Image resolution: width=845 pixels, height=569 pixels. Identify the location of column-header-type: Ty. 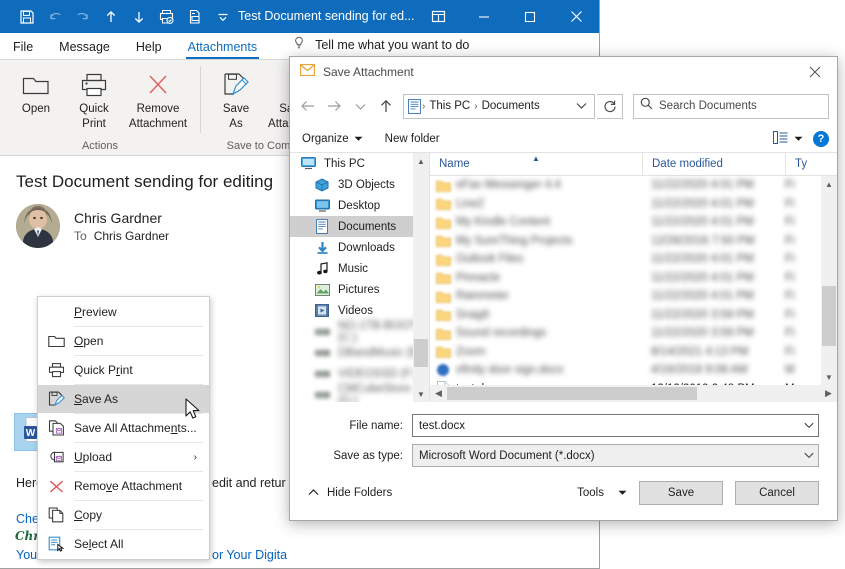
(800, 164).